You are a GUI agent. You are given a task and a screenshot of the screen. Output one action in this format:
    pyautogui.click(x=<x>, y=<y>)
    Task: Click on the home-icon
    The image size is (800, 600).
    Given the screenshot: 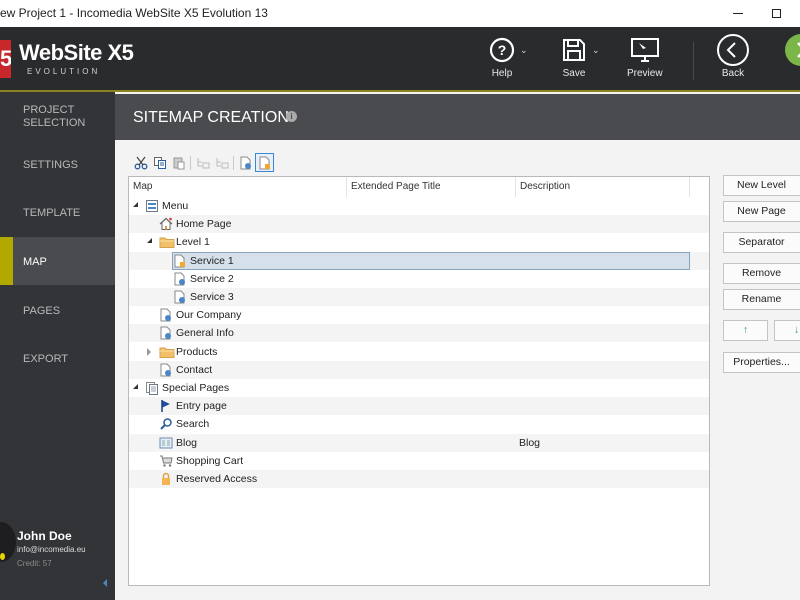 What is the action you would take?
    pyautogui.click(x=166, y=224)
    